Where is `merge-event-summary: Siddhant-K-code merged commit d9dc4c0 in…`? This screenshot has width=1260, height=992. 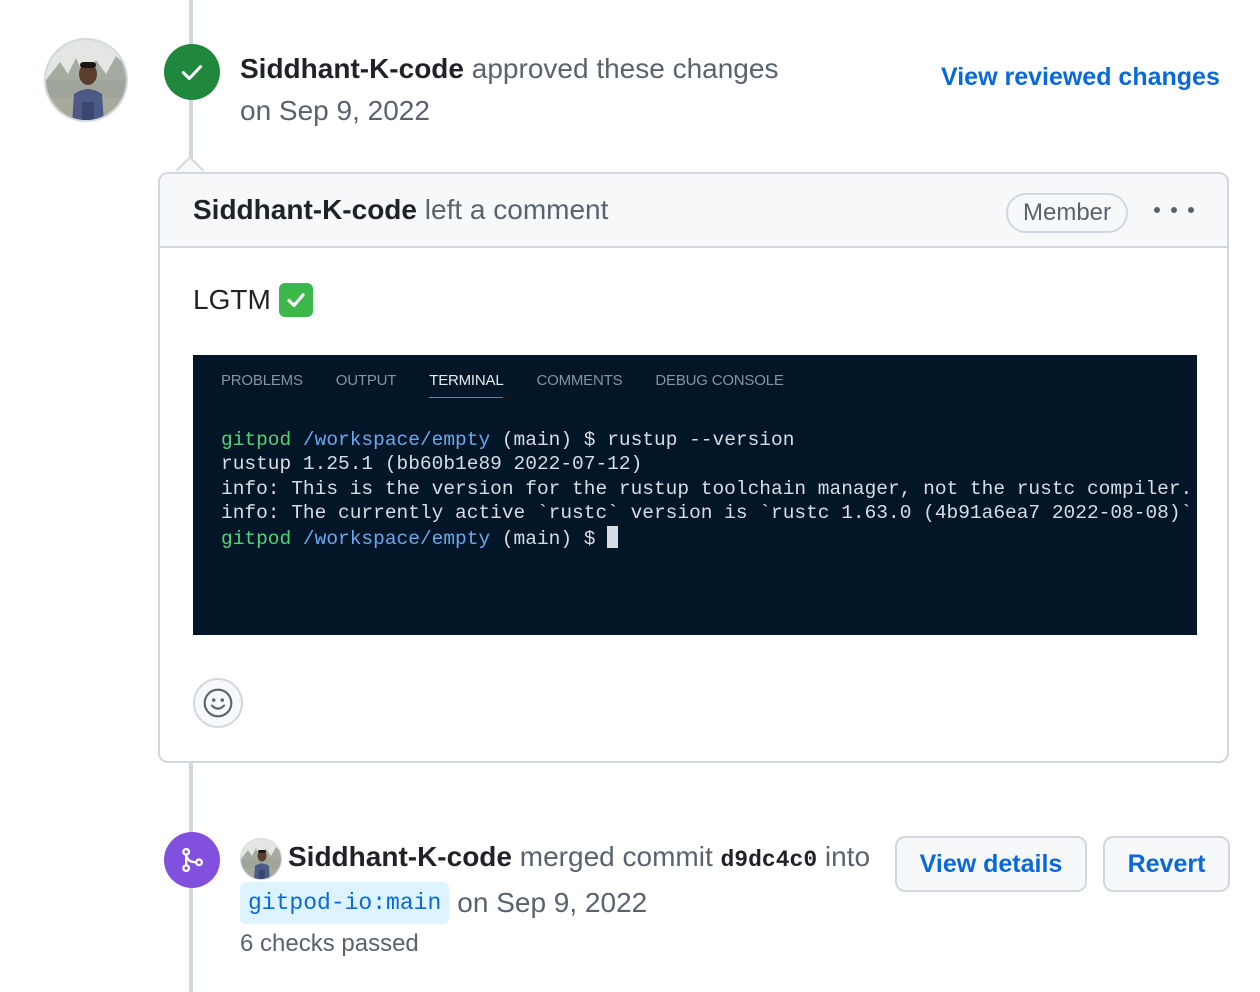
merge-event-summary: Siddhant-K-code merged commit d9dc4c0 in… is located at coordinates (579, 858).